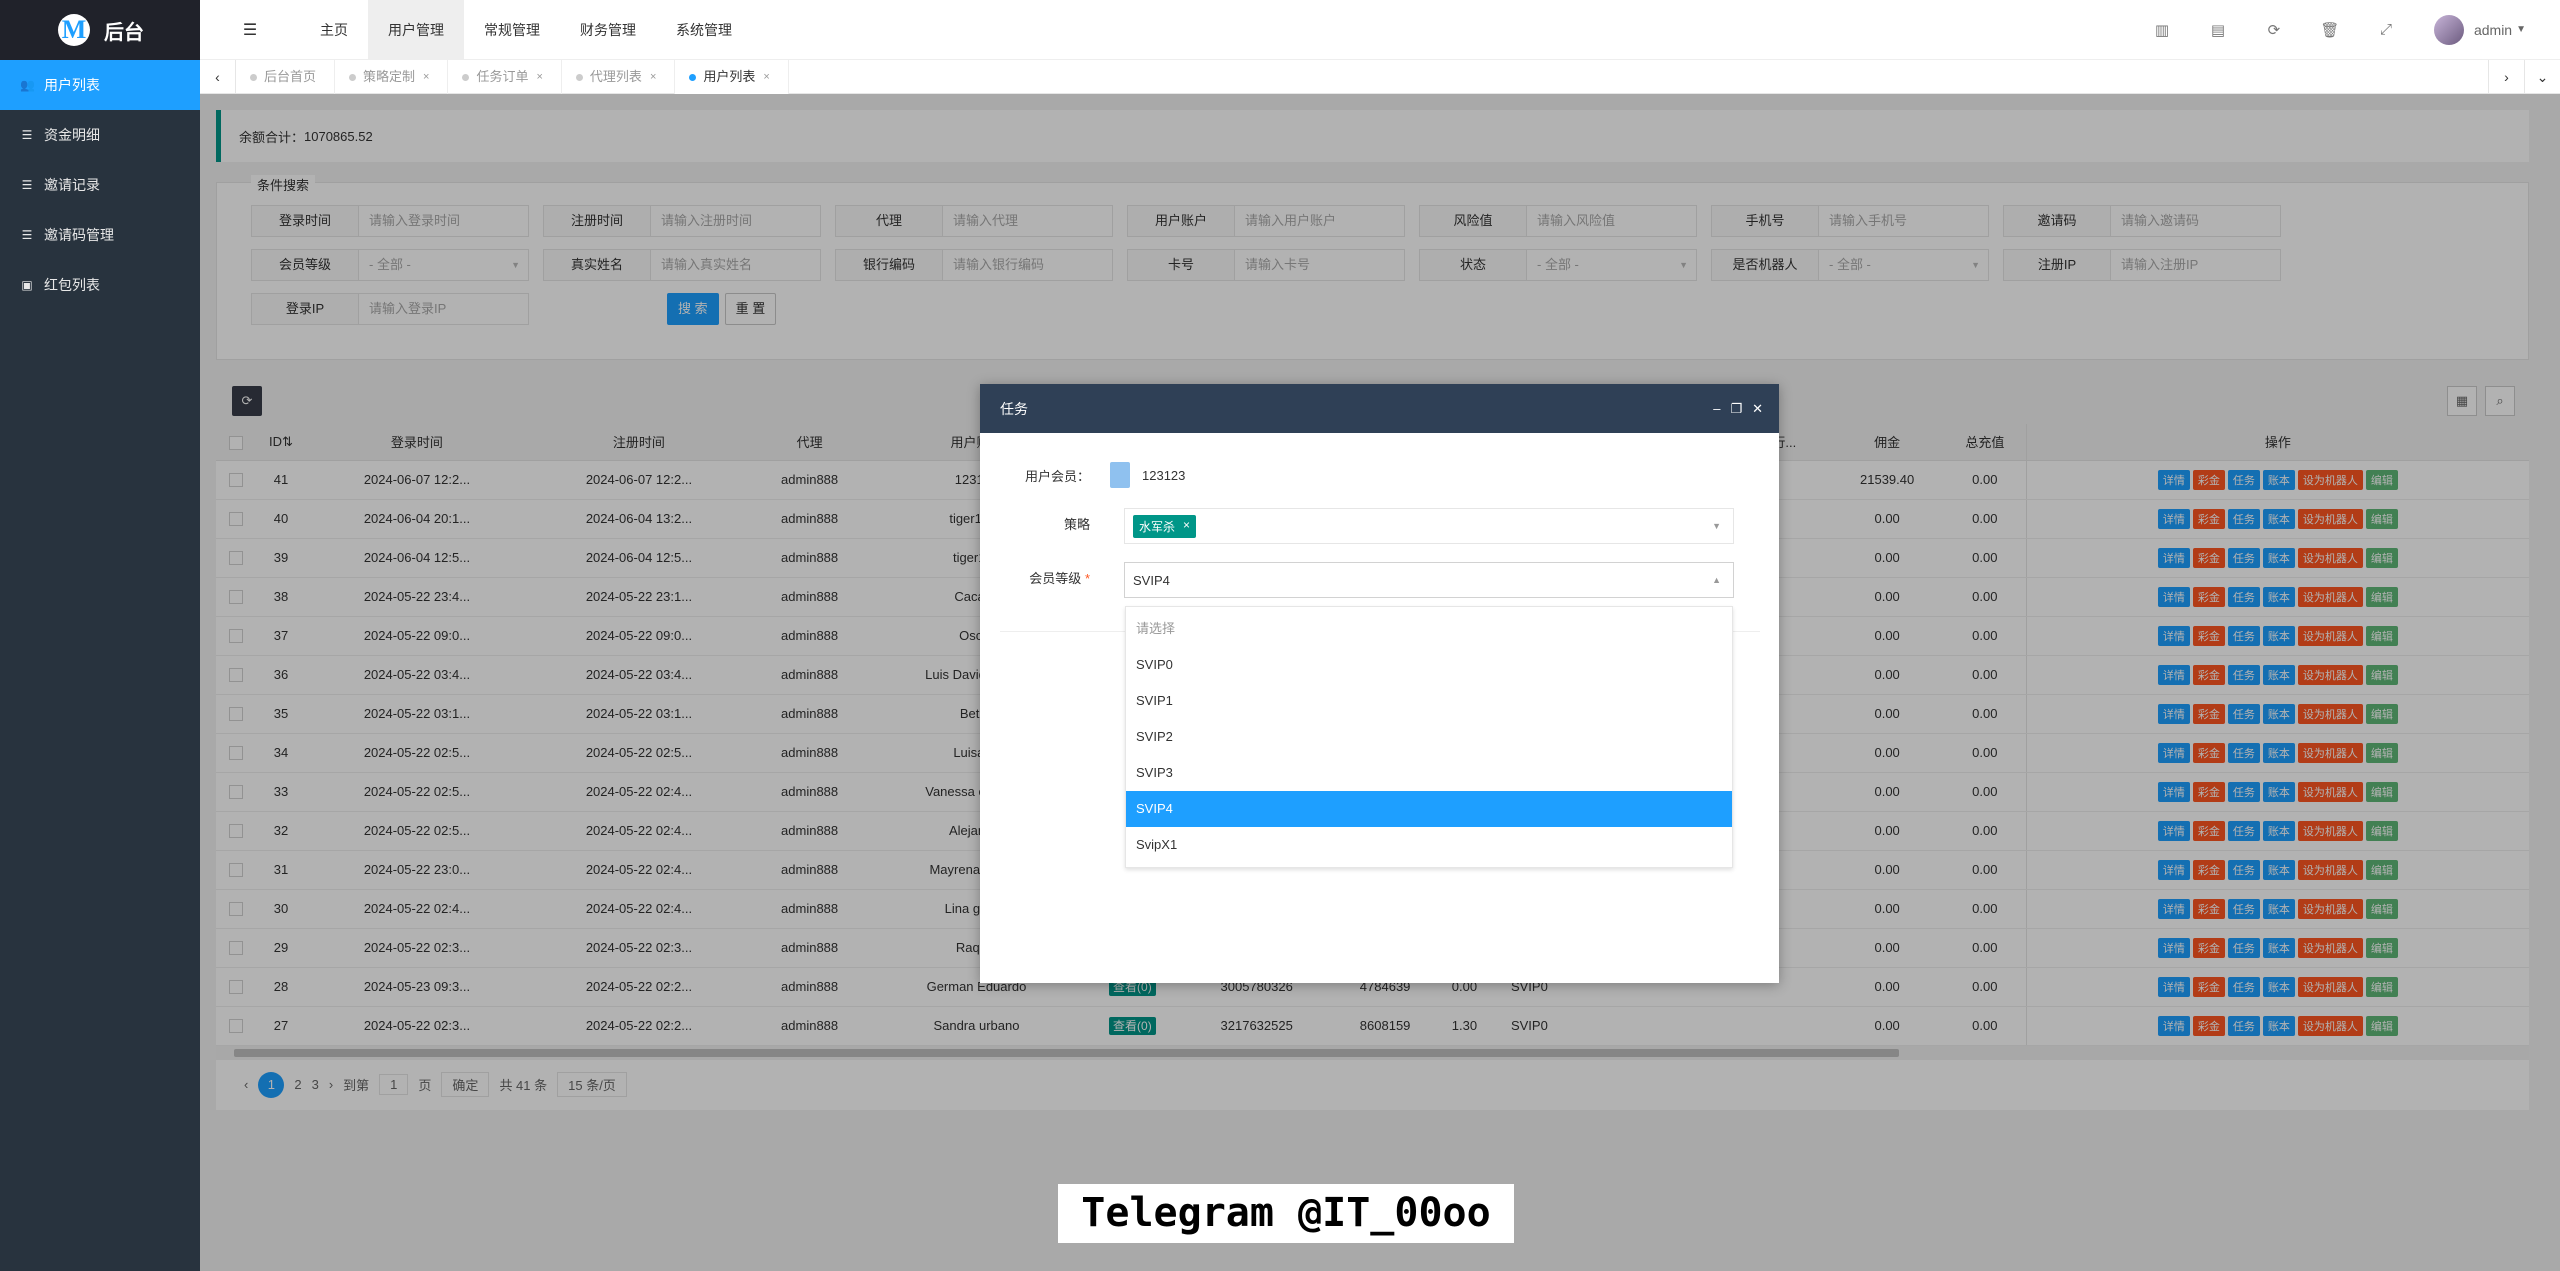 Image resolution: width=2560 pixels, height=1271 pixels. I want to click on nav-item-0: 主页, so click(334, 30).